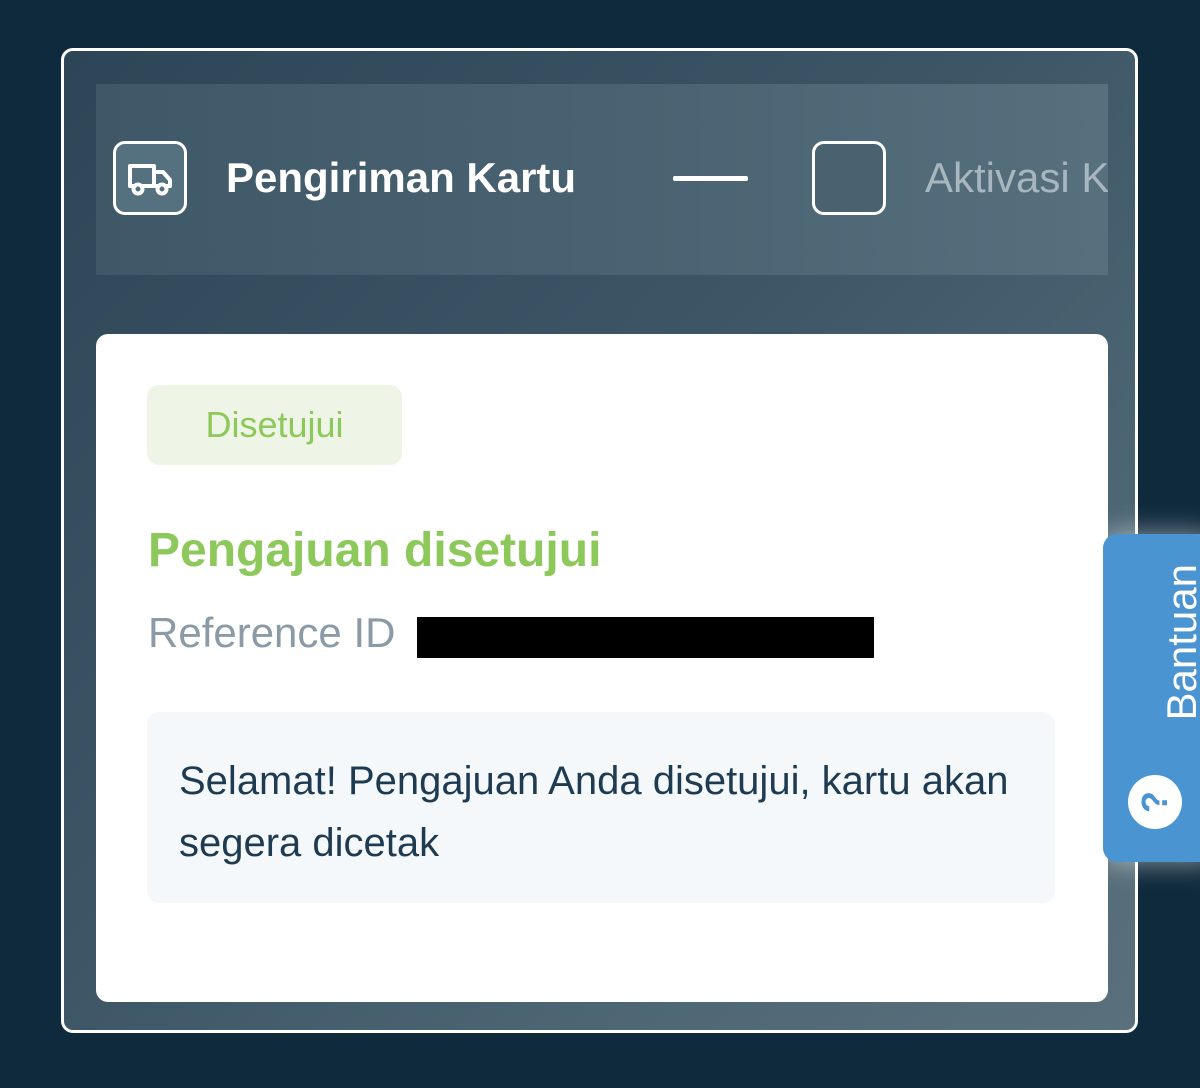 The image size is (1200, 1088). Describe the element at coordinates (645, 637) in the screenshot. I see `reference-id-redacted` at that location.